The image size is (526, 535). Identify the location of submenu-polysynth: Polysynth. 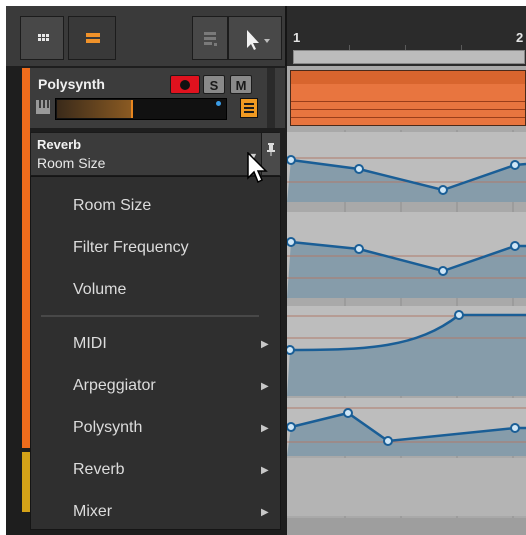
(107, 428).